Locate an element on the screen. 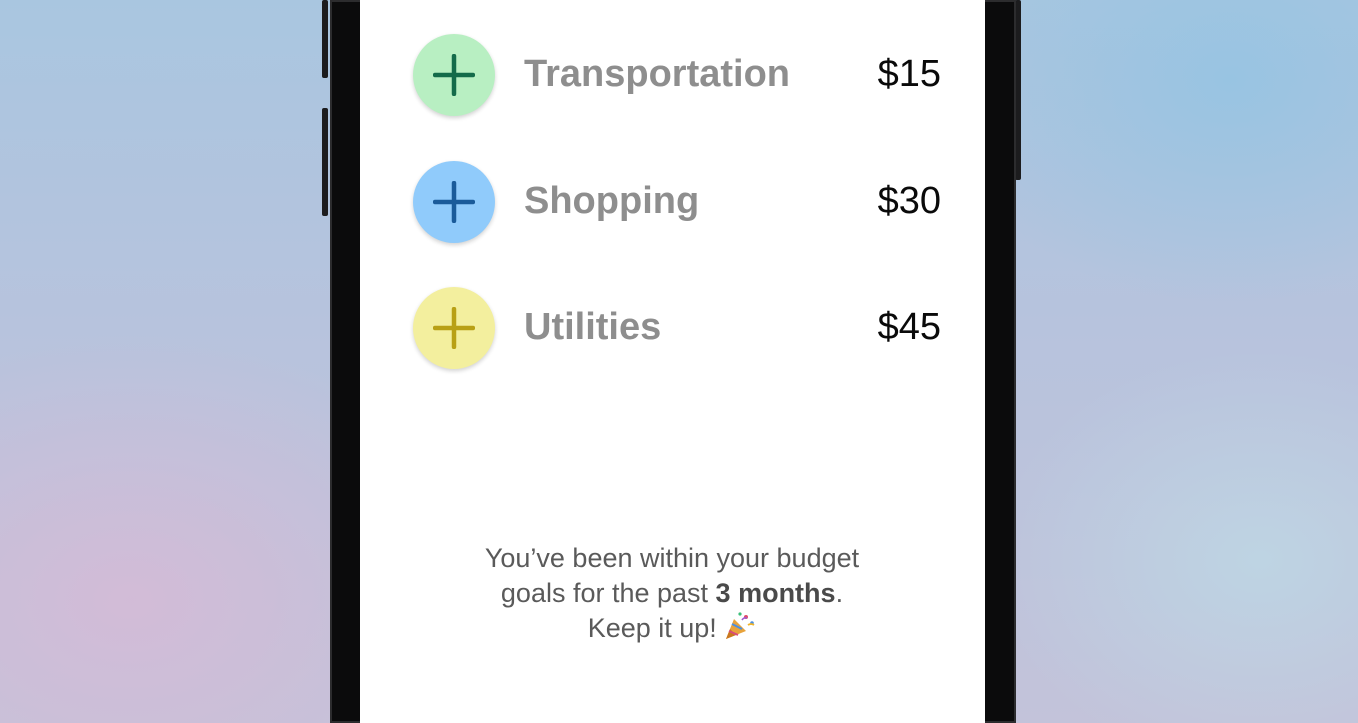  category-amount: $45 is located at coordinates (909, 327).